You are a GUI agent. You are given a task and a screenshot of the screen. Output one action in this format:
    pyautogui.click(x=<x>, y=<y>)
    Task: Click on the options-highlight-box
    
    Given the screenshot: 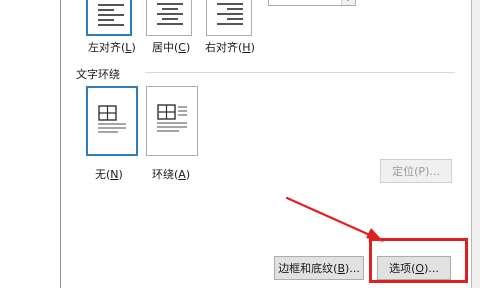 What is the action you would take?
    pyautogui.click(x=418, y=260)
    